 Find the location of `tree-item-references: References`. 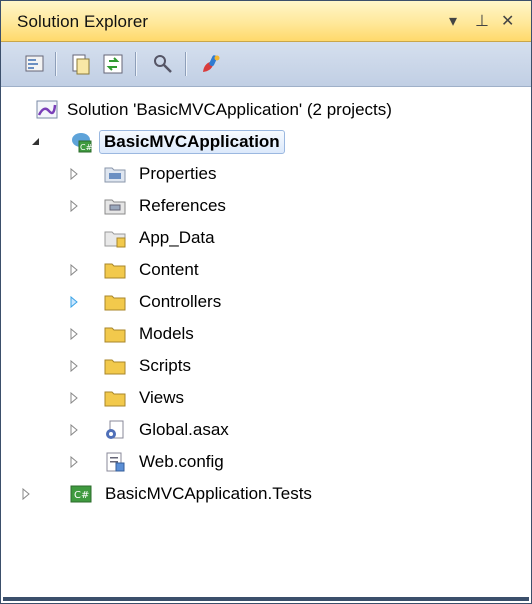

tree-item-references: References is located at coordinates (217, 206).